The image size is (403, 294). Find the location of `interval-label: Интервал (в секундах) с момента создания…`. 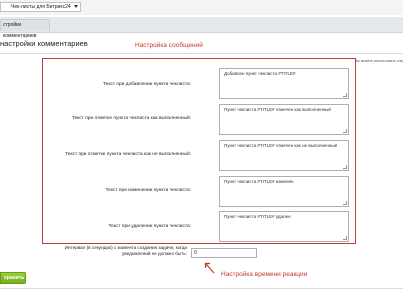

interval-label: Интервал (в секундах) с момента создания… is located at coordinates (125, 250).